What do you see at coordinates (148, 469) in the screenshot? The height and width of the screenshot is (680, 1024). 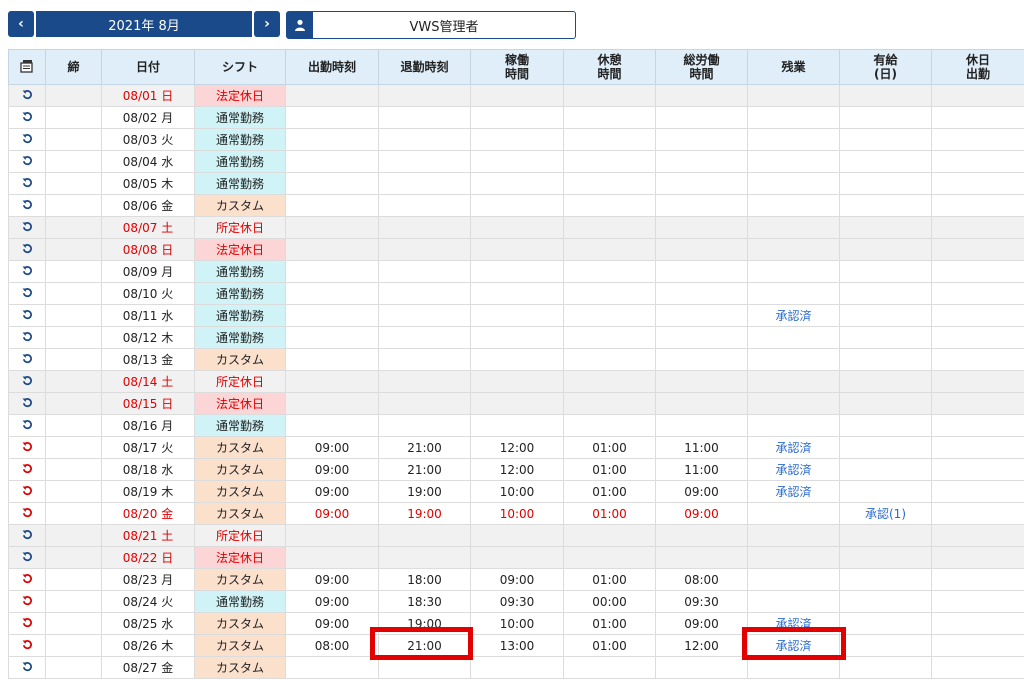 I see `date-cell: 08/18 水` at bounding box center [148, 469].